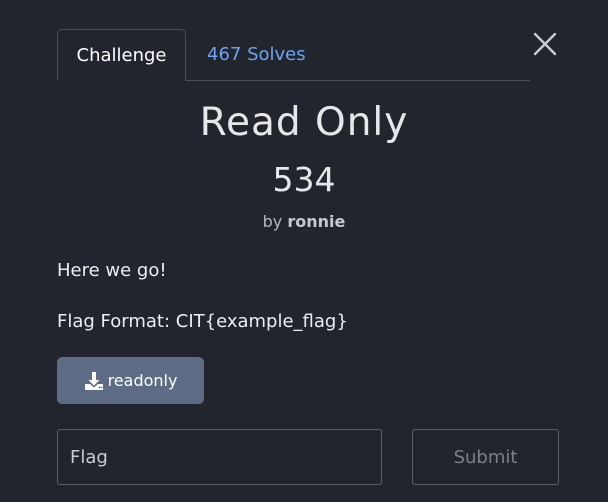 The image size is (608, 502). I want to click on tab-challenge: Challenge, so click(121, 55).